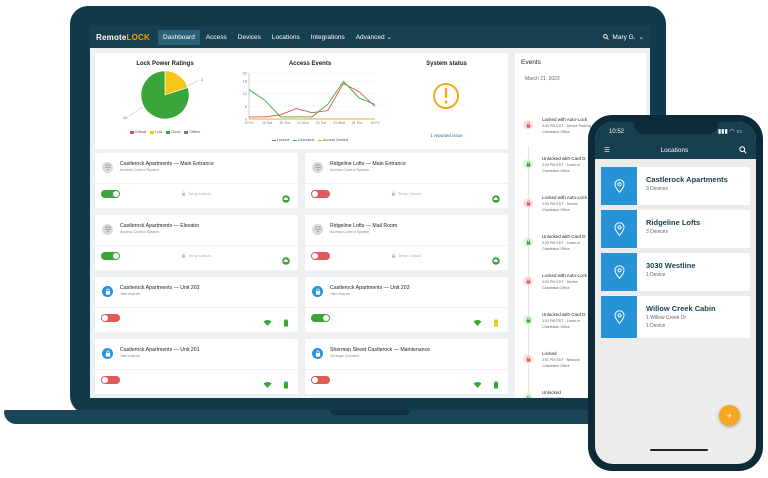 This screenshot has height=478, width=768. Describe the element at coordinates (249, 37) in the screenshot. I see `nav-devices: Devices` at that location.